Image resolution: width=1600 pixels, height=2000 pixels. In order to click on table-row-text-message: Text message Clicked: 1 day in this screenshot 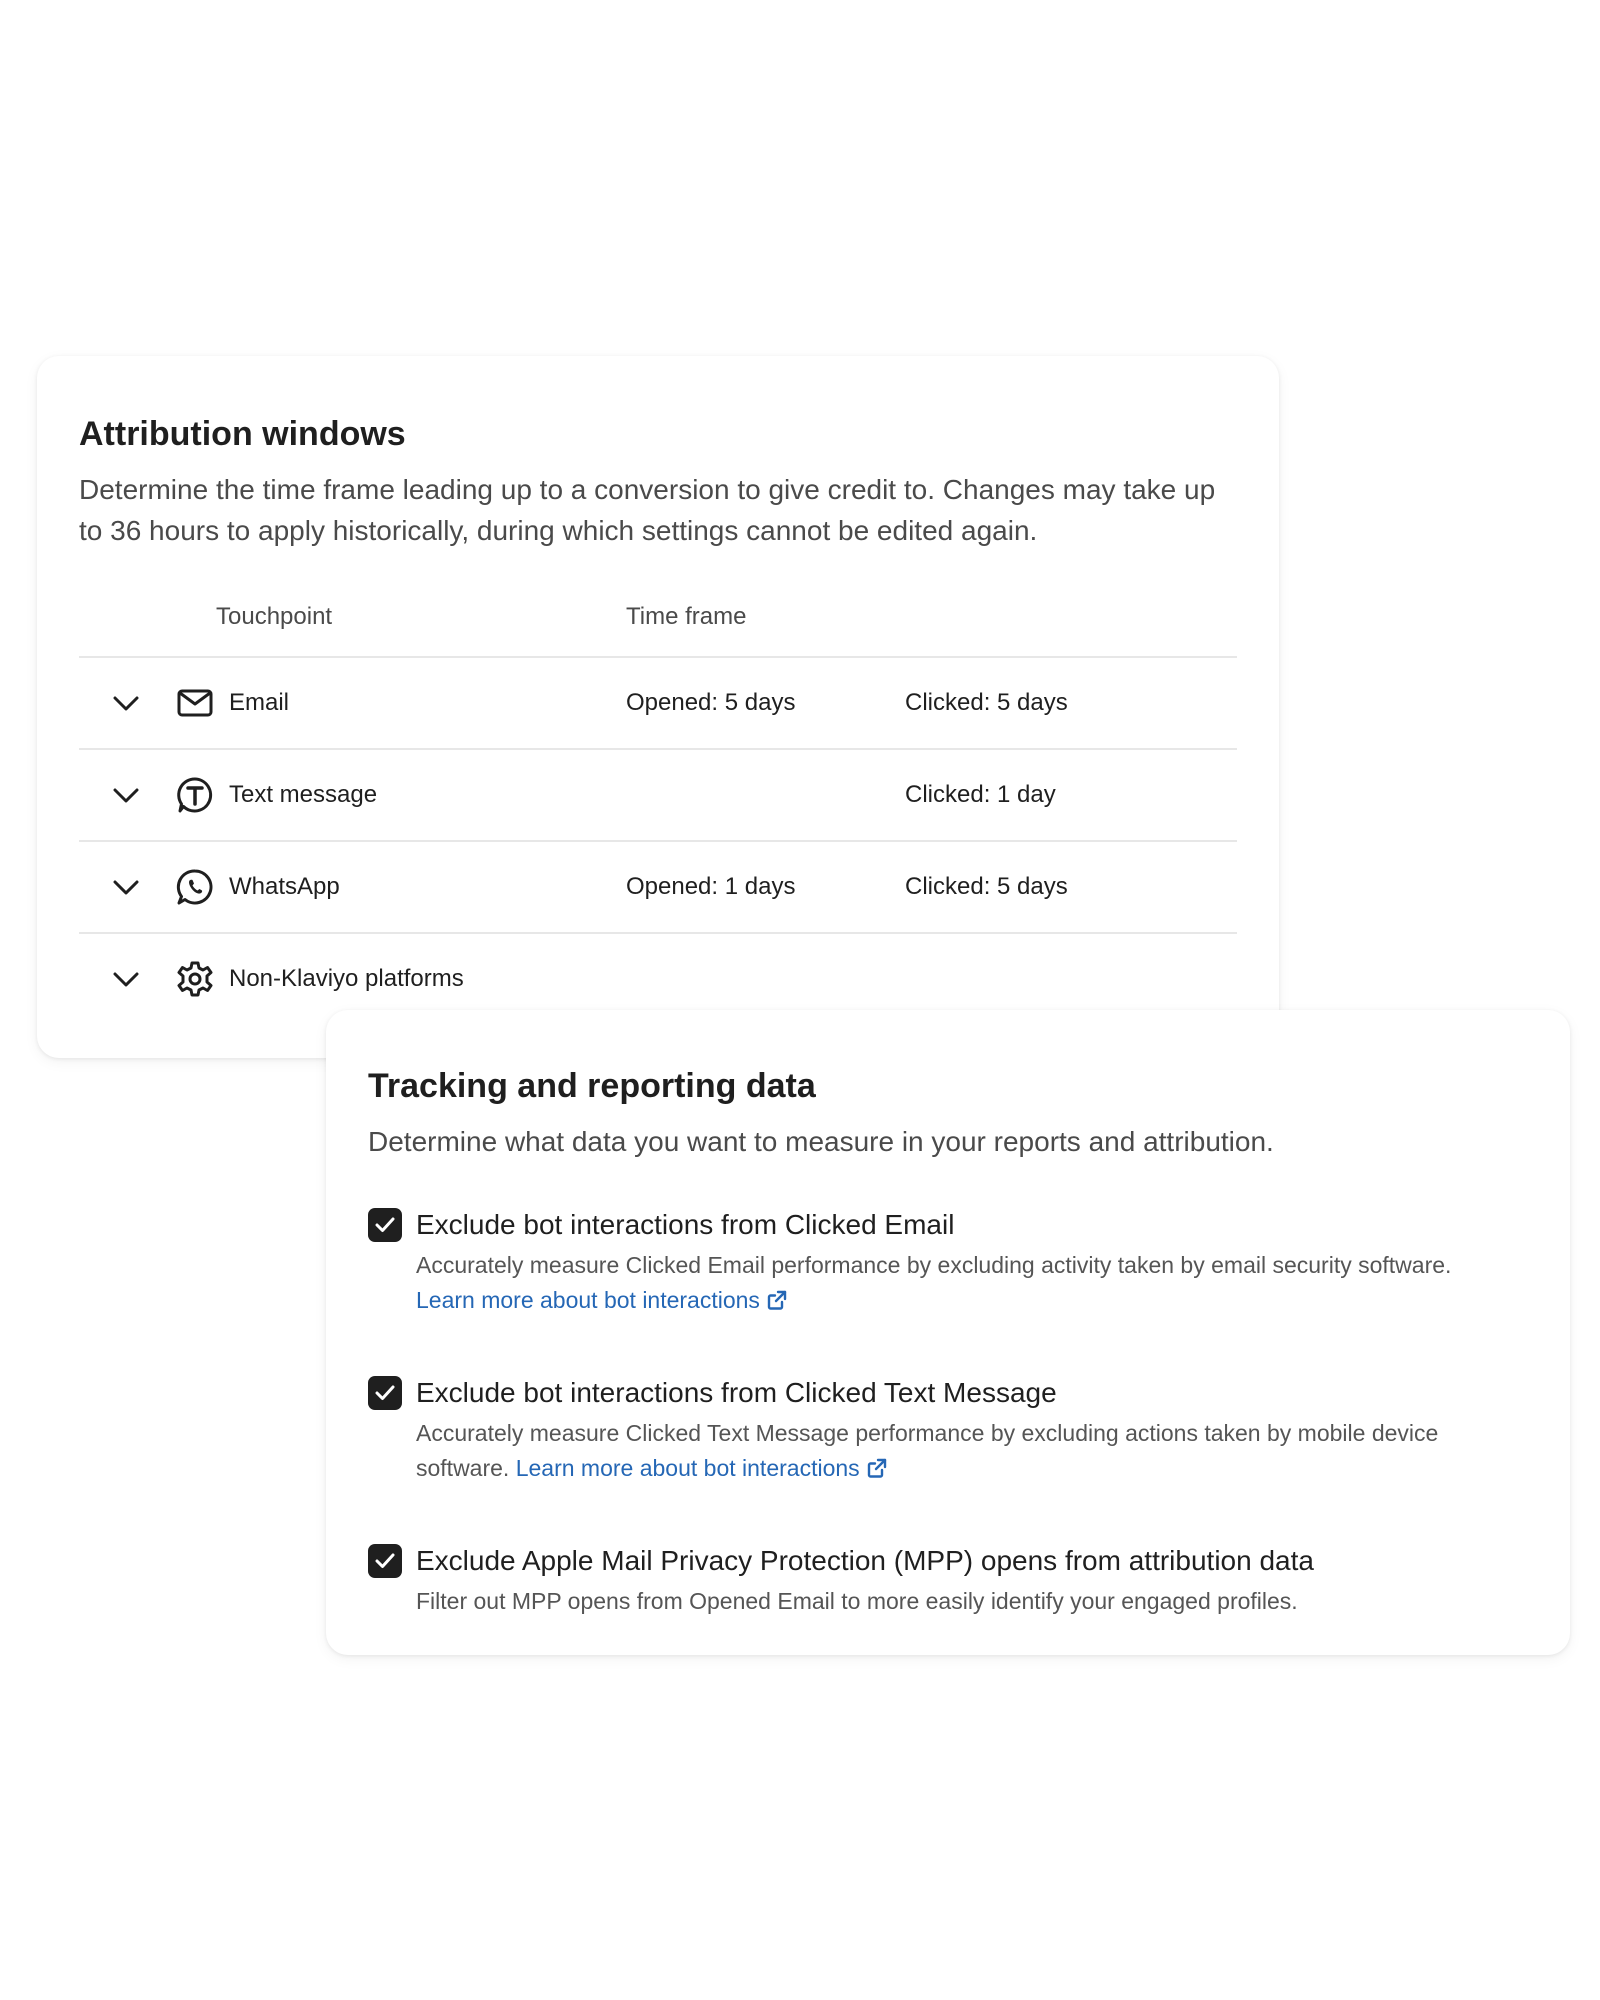, I will do `click(658, 796)`.